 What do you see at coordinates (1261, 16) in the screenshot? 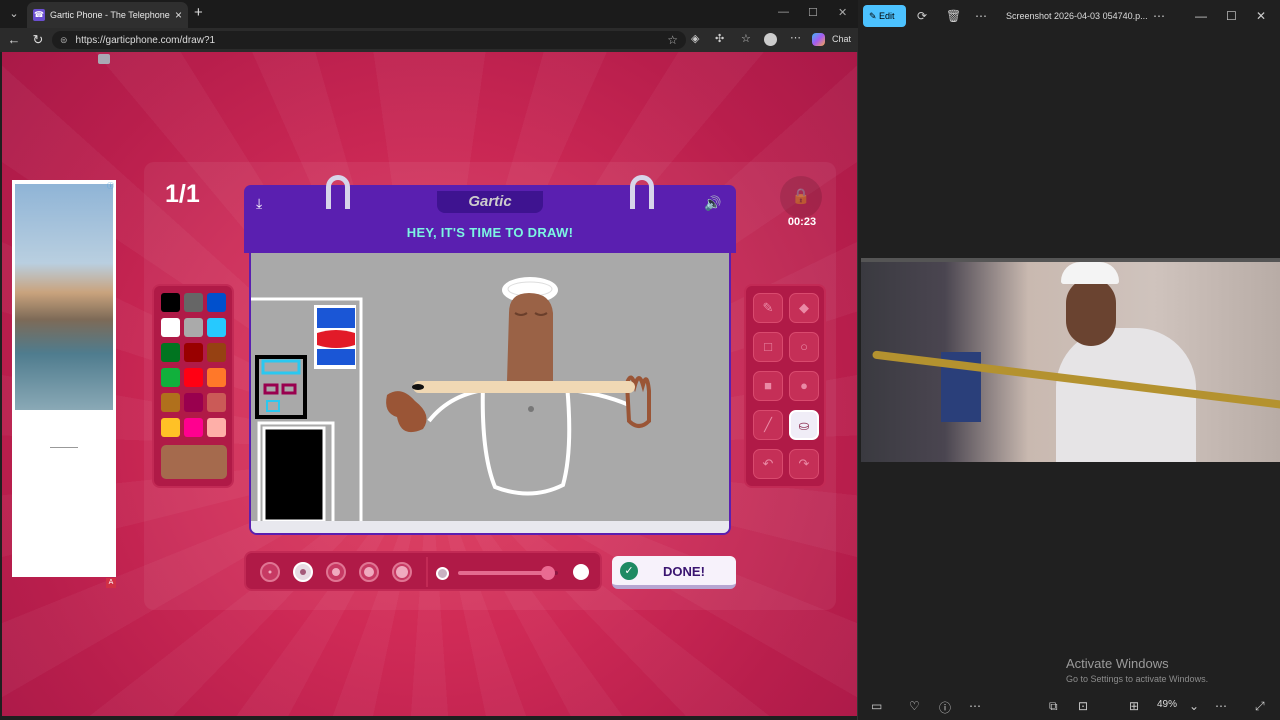
I see `close-icon: ✕` at bounding box center [1261, 16].